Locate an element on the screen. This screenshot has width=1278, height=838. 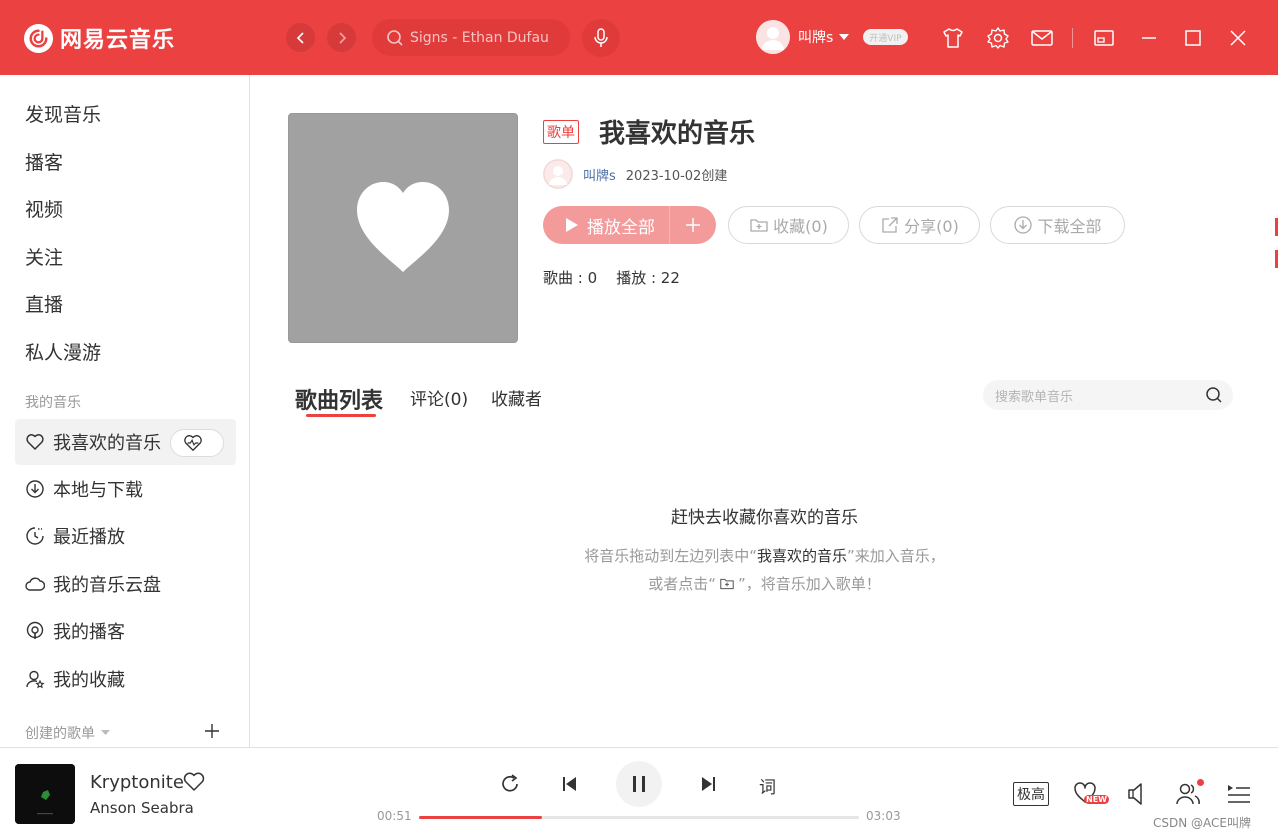
heartbeat-mode-button is located at coordinates (197, 443).